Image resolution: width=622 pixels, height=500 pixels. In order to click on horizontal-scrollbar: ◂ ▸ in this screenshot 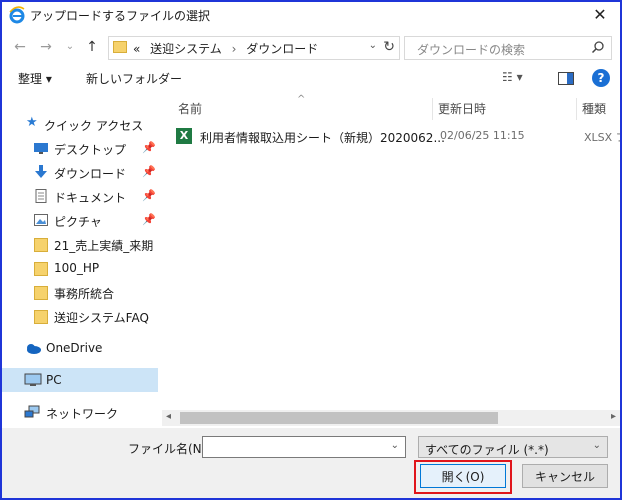, I will do `click(391, 418)`.